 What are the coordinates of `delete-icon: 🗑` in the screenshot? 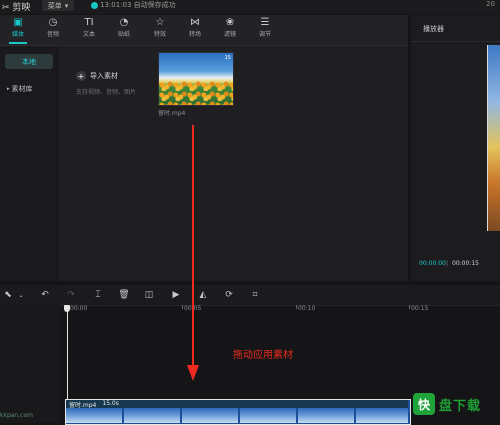 It's located at (124, 295).